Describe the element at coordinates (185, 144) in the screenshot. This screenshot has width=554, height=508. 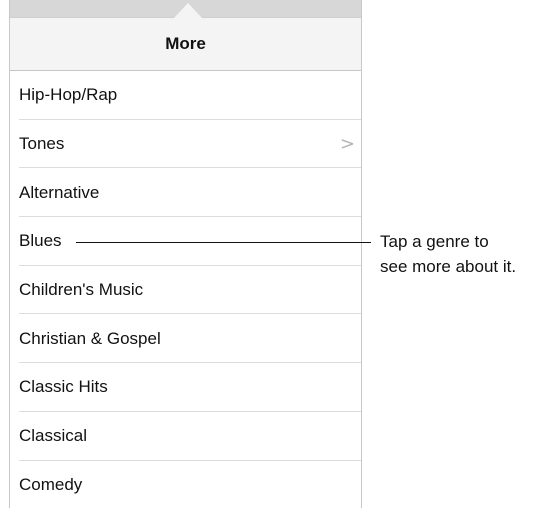
I see `genre-row-tones: Tones >` at that location.